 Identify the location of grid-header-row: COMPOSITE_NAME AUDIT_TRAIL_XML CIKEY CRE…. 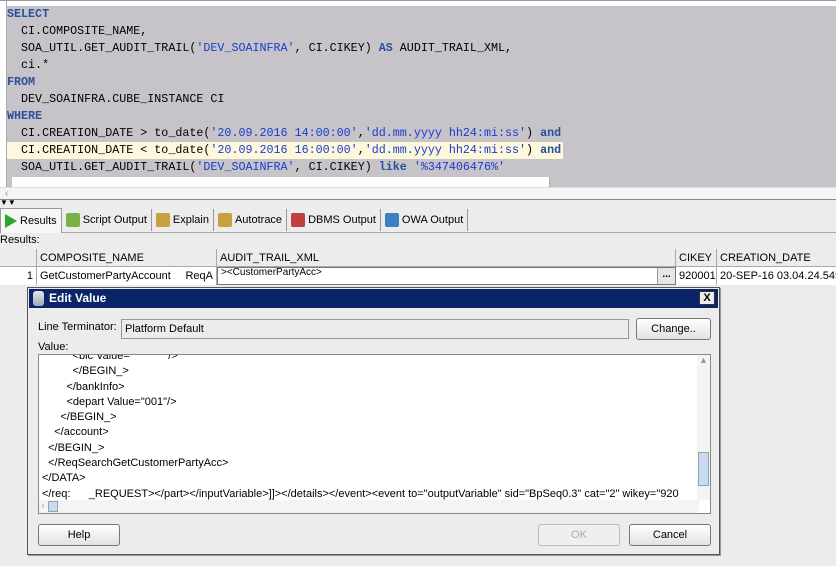
(418, 258).